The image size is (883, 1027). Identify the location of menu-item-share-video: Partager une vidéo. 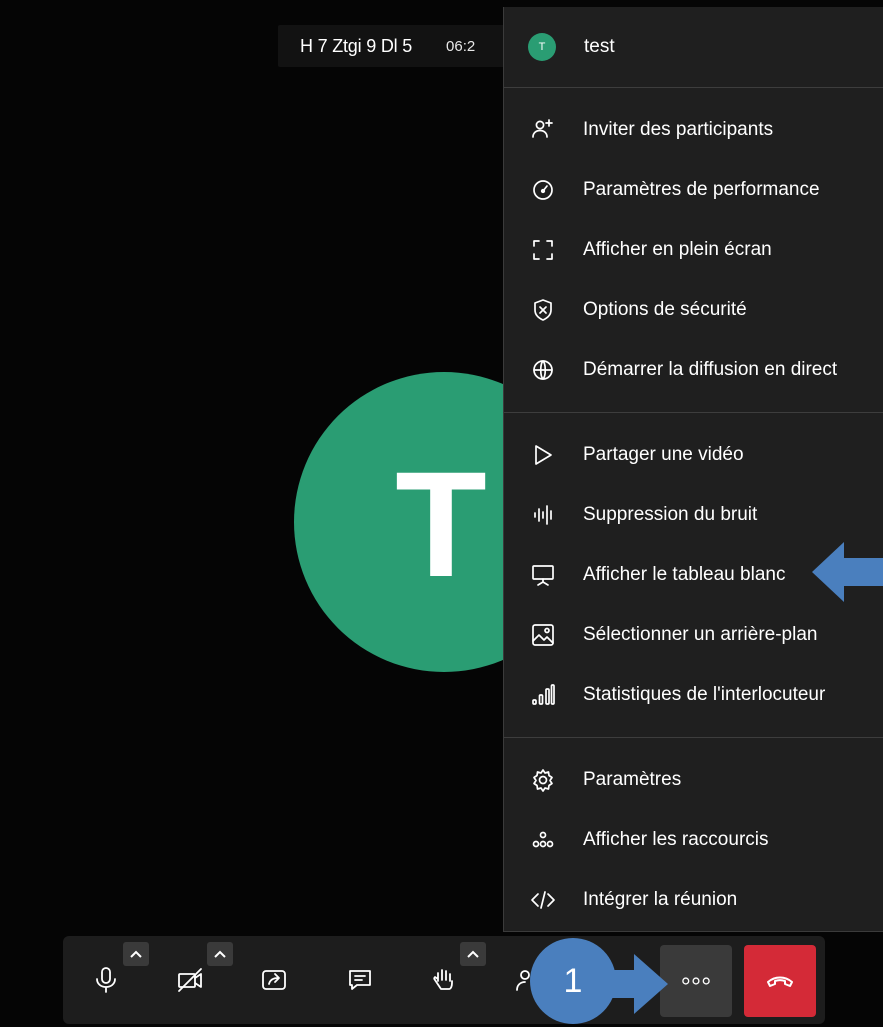
(693, 455).